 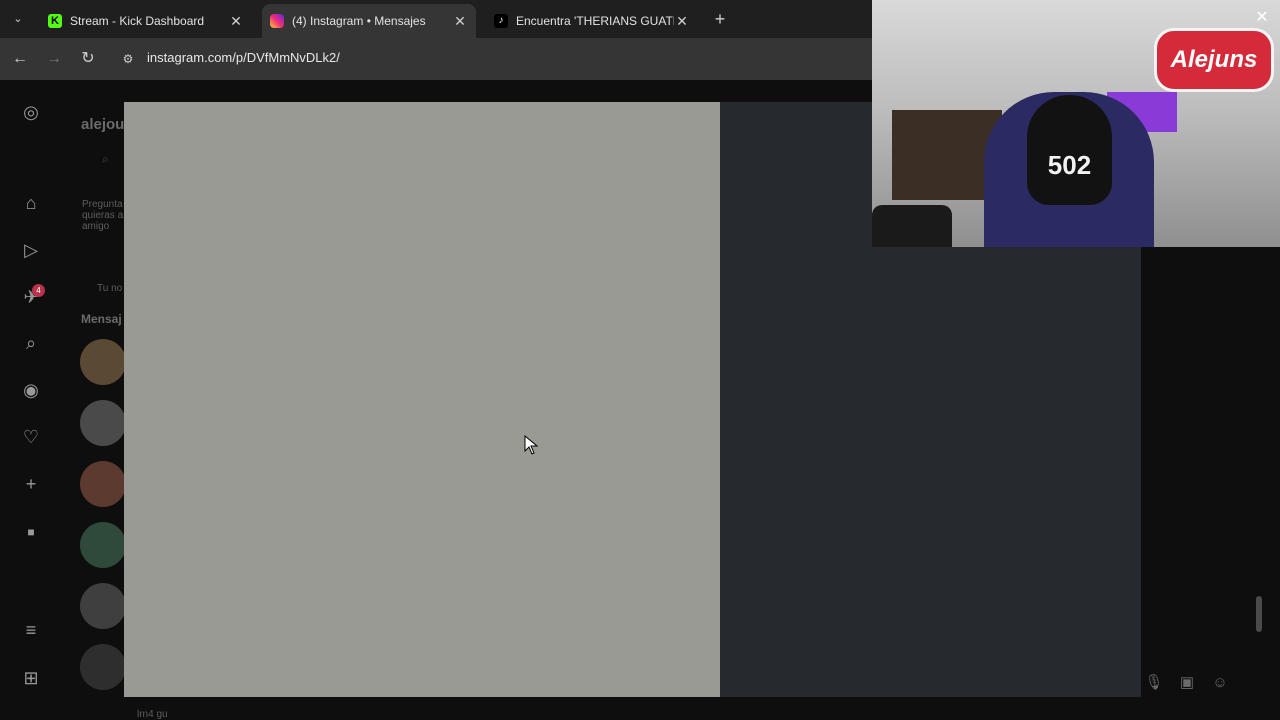 I want to click on forward-arrow-icon: →, so click(x=54, y=59).